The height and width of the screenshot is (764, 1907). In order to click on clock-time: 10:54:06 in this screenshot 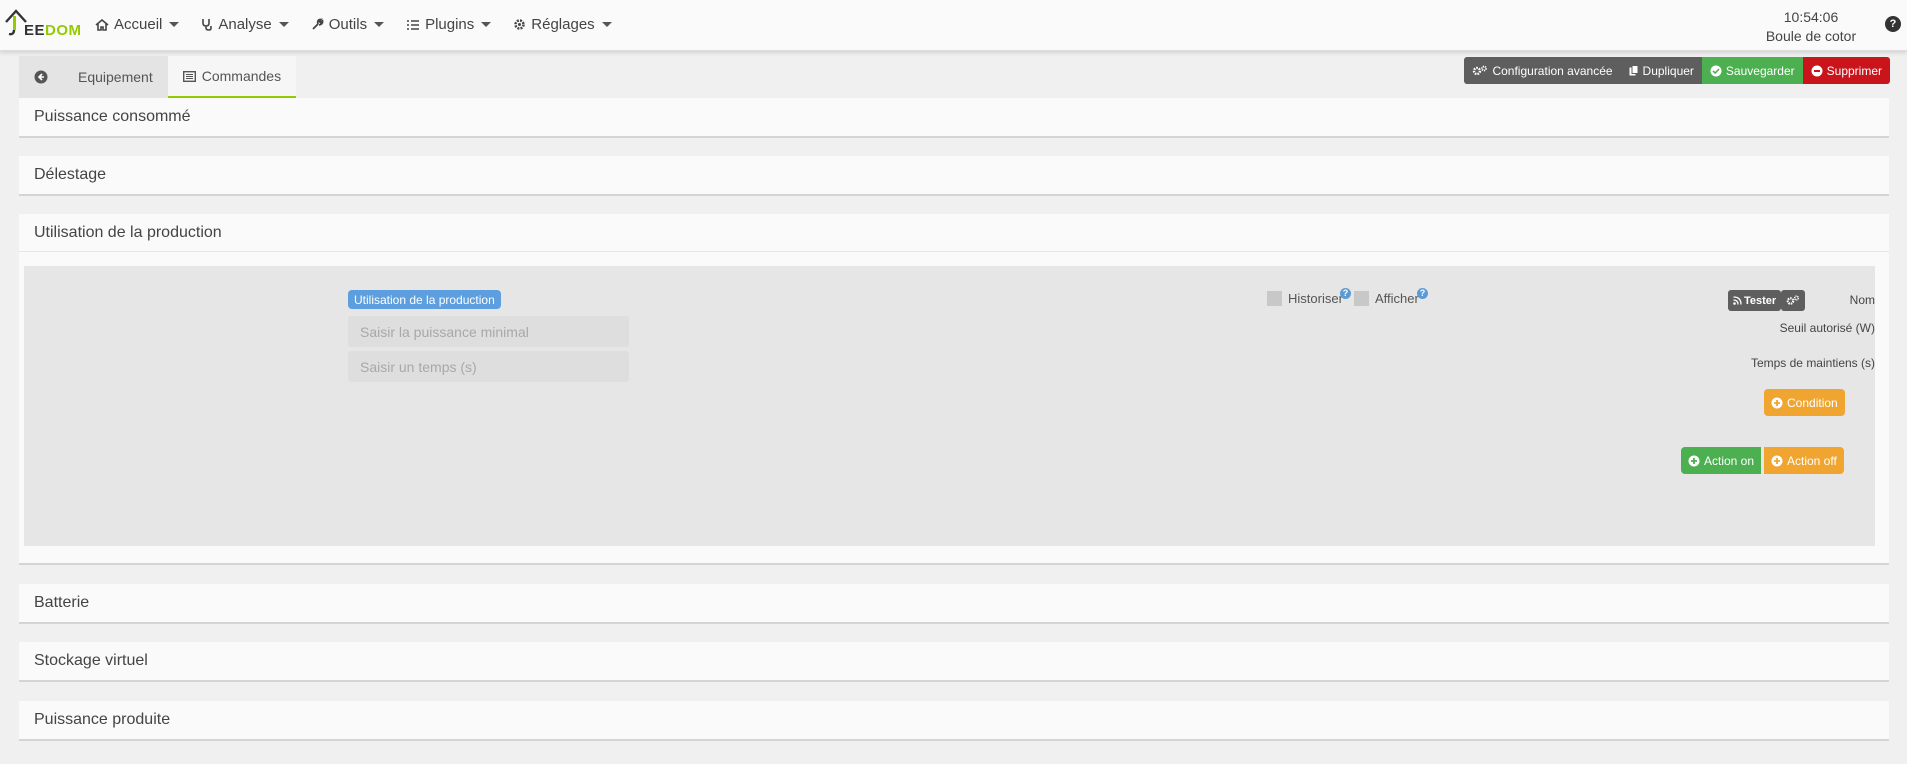, I will do `click(1811, 17)`.